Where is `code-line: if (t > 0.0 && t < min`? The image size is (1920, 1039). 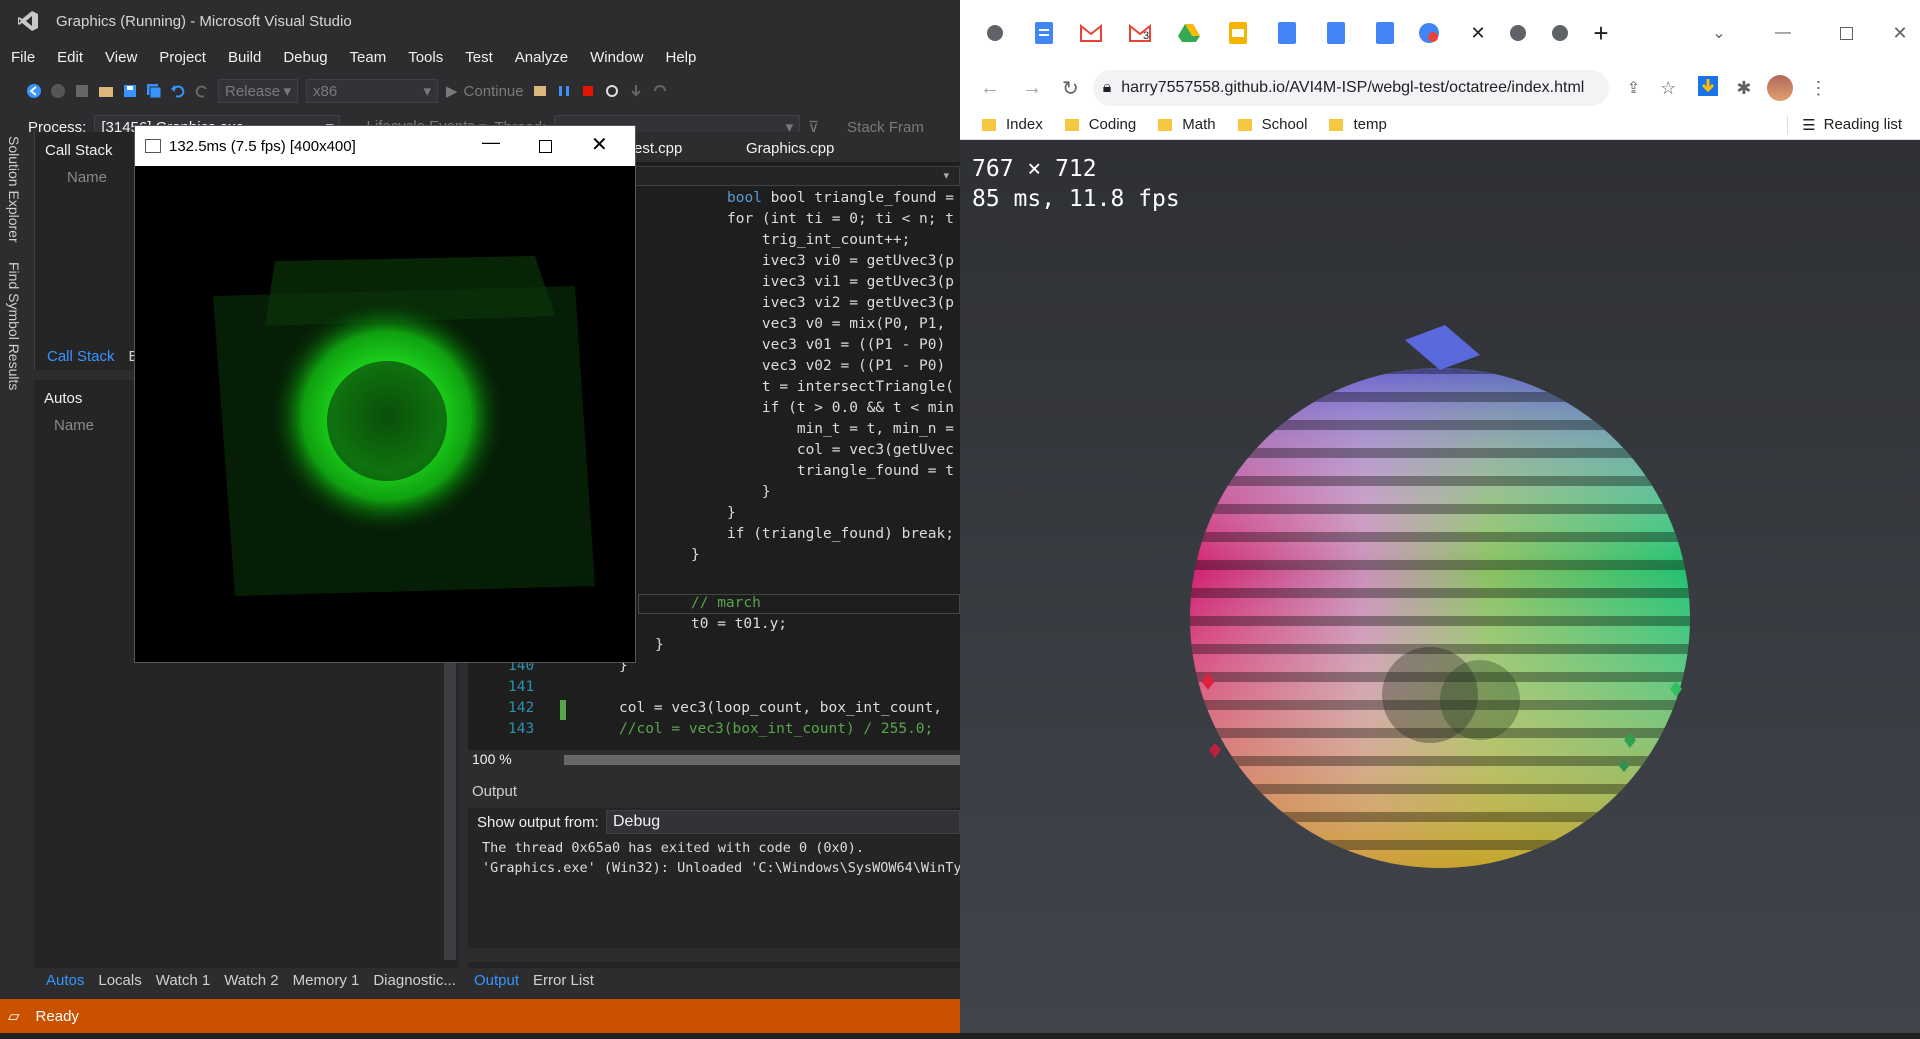
code-line: if (t > 0.0 && t < min is located at coordinates (840, 408).